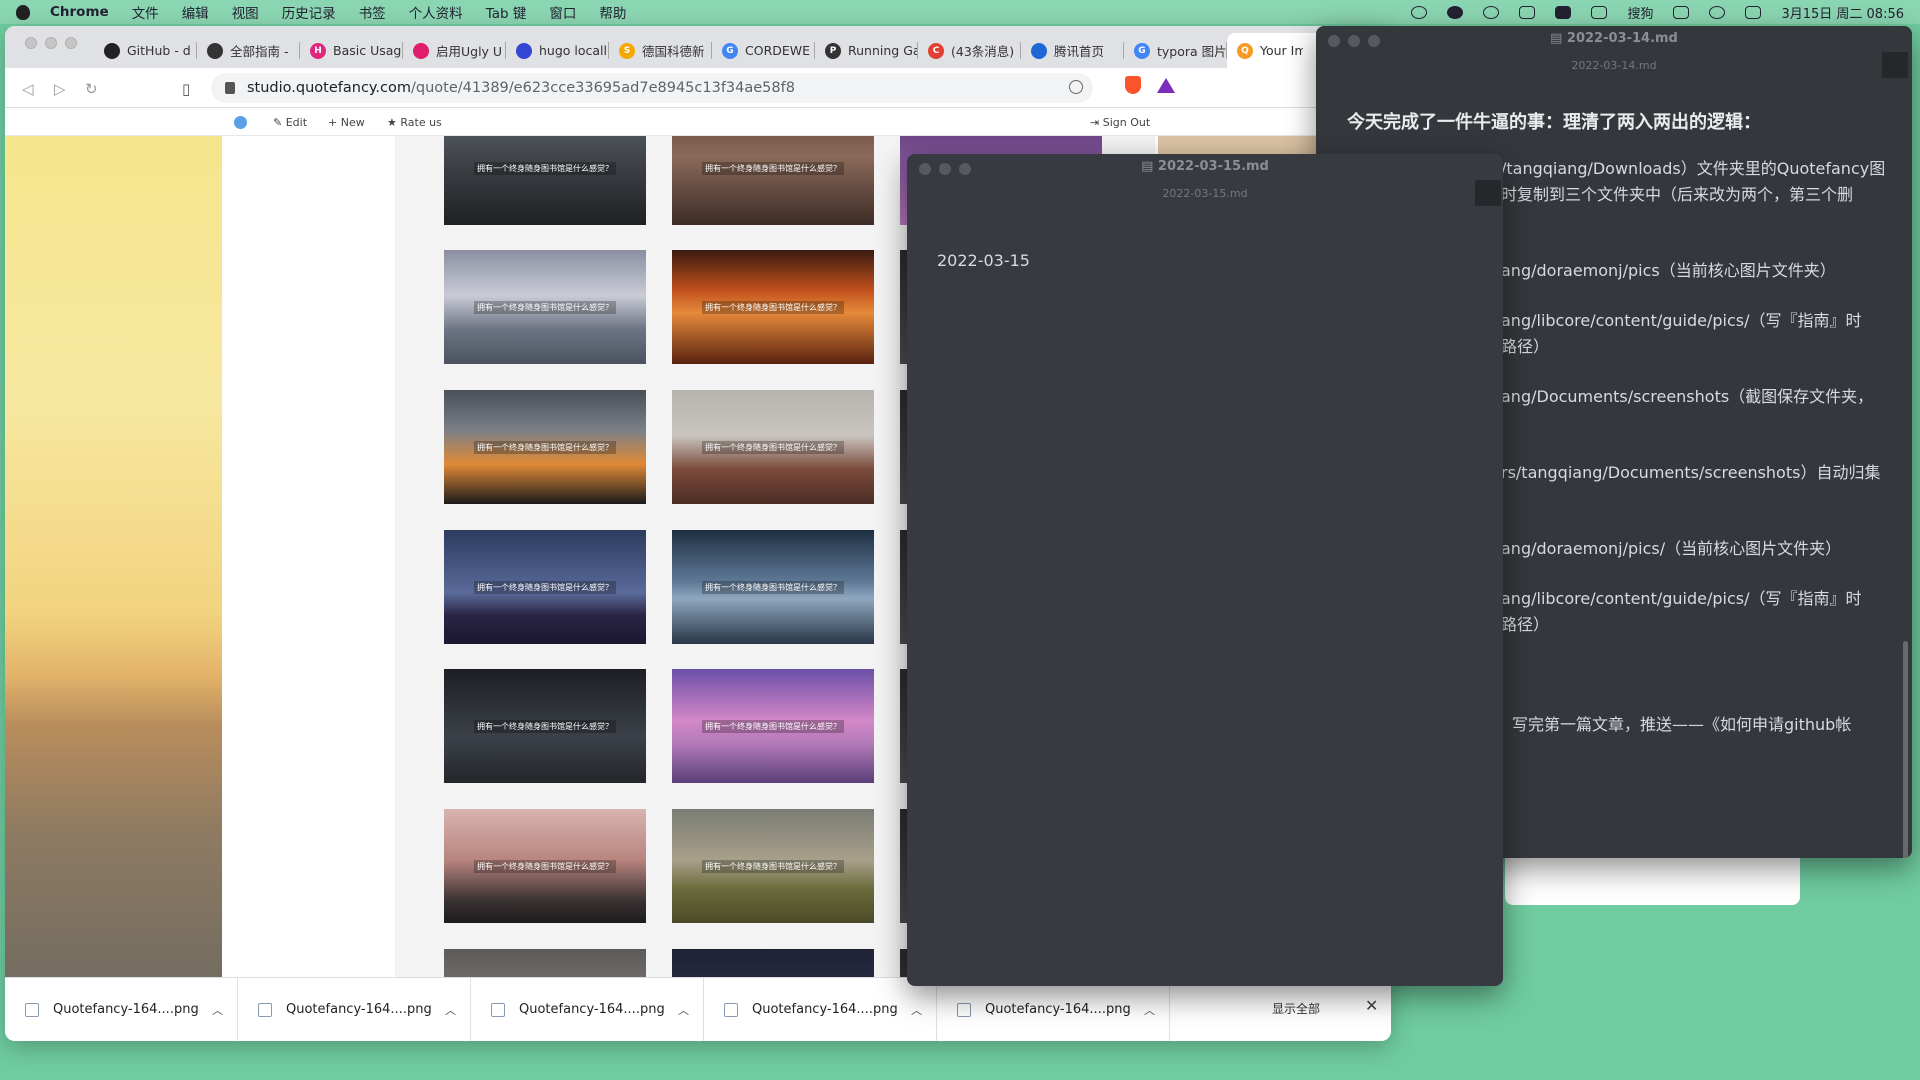 This screenshot has width=1920, height=1080. What do you see at coordinates (1175, 50) in the screenshot?
I see `tab-10: Gtypora 图片` at bounding box center [1175, 50].